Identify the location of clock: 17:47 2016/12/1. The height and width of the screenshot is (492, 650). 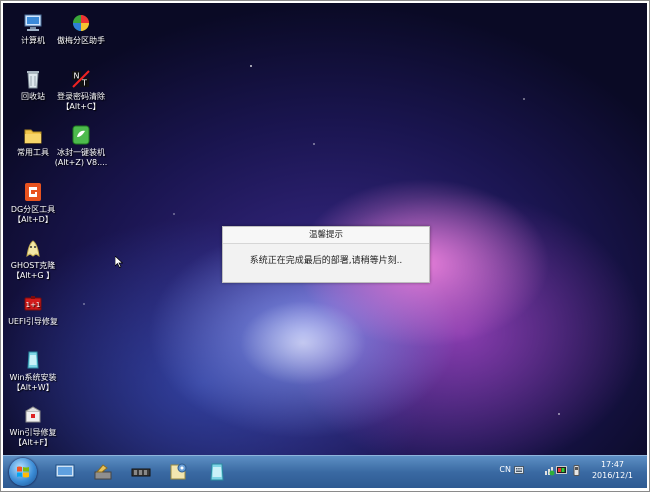
(612, 470).